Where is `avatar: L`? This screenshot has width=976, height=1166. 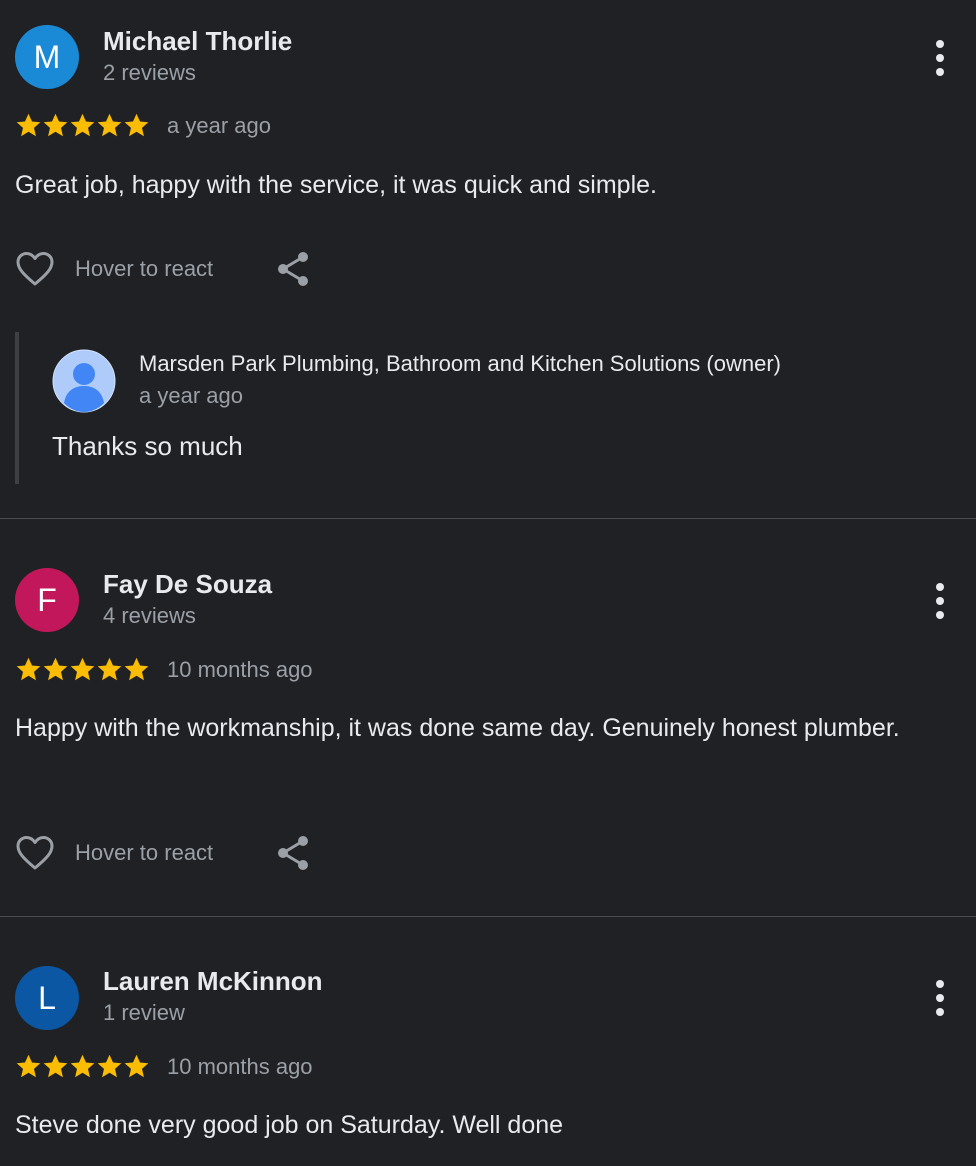 avatar: L is located at coordinates (47, 998).